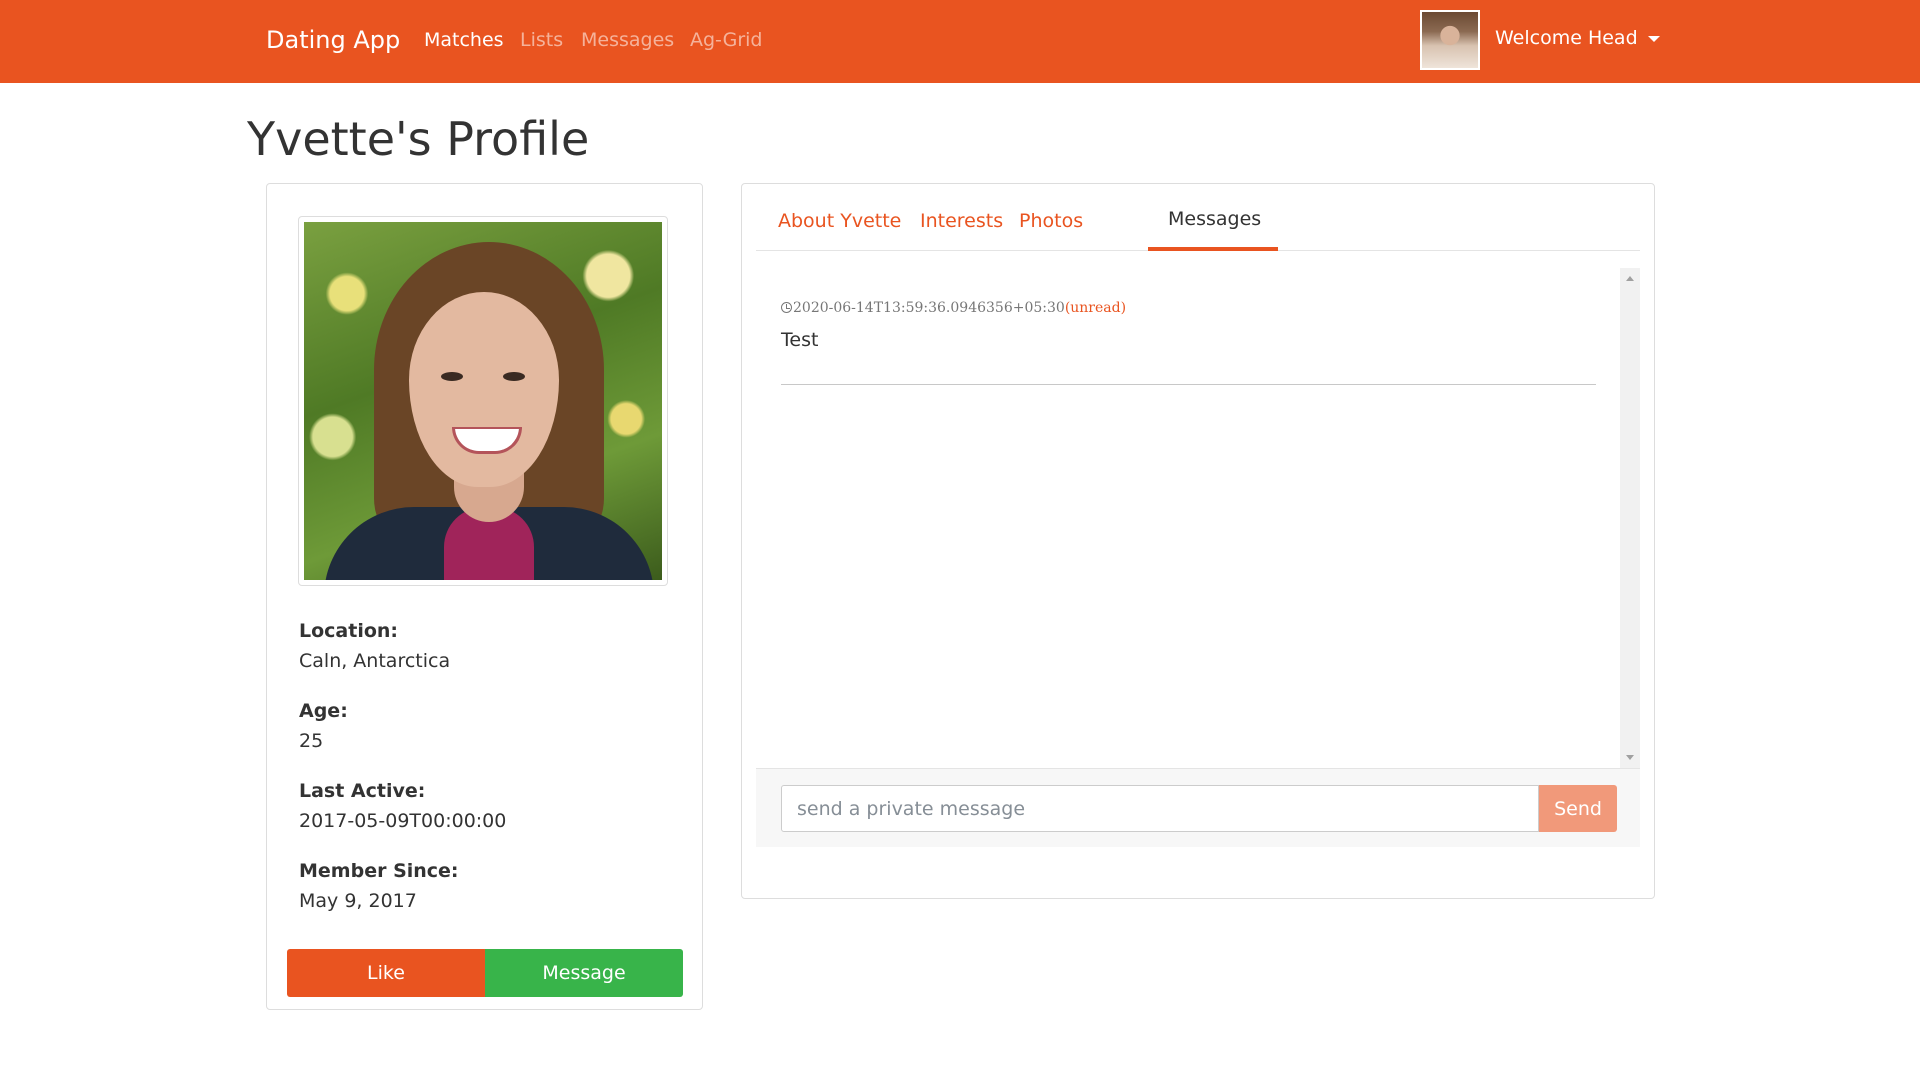 The width and height of the screenshot is (1920, 1080). I want to click on tab-messages: Messages, so click(1214, 219).